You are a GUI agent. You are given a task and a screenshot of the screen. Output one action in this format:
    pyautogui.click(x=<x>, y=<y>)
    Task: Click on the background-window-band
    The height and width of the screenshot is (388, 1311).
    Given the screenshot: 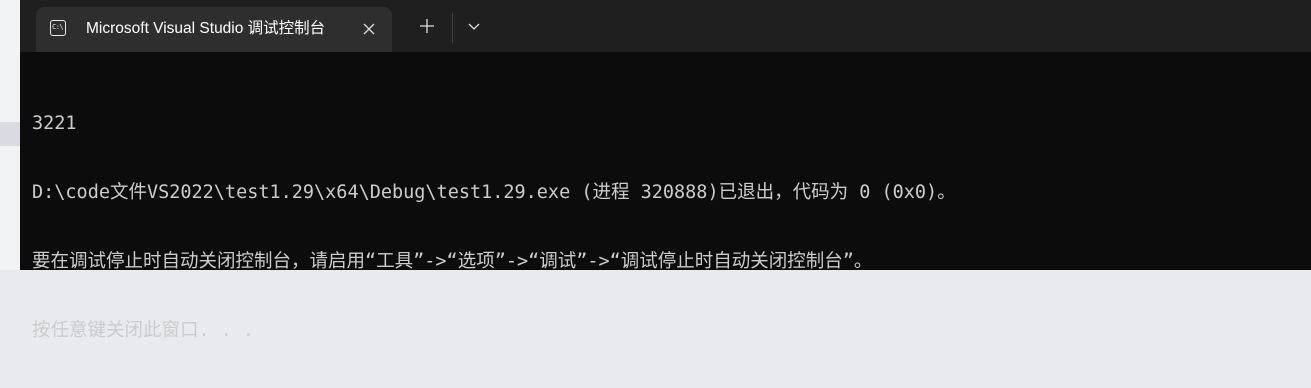 What is the action you would take?
    pyautogui.click(x=10, y=134)
    